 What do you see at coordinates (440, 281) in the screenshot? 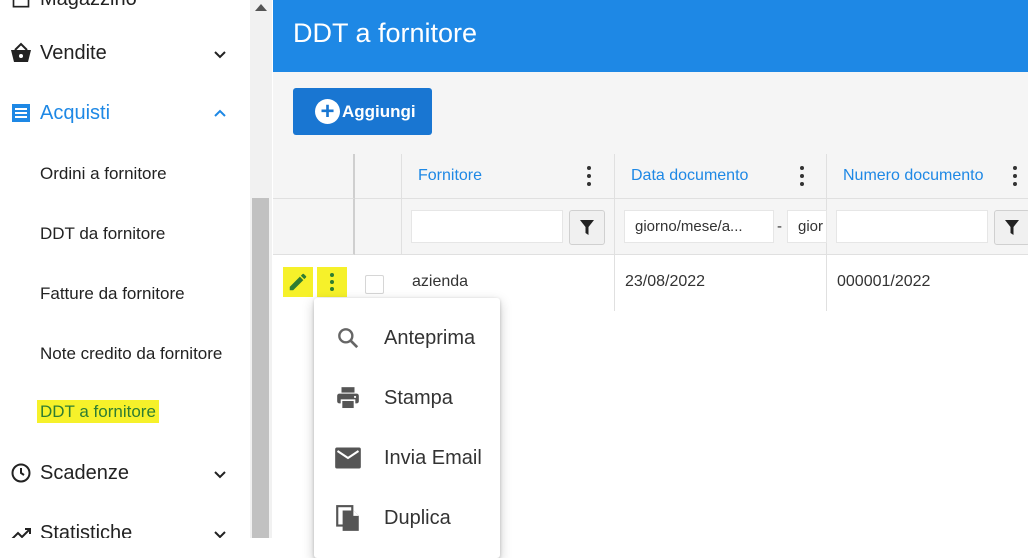
I see `cell-text: azienda` at bounding box center [440, 281].